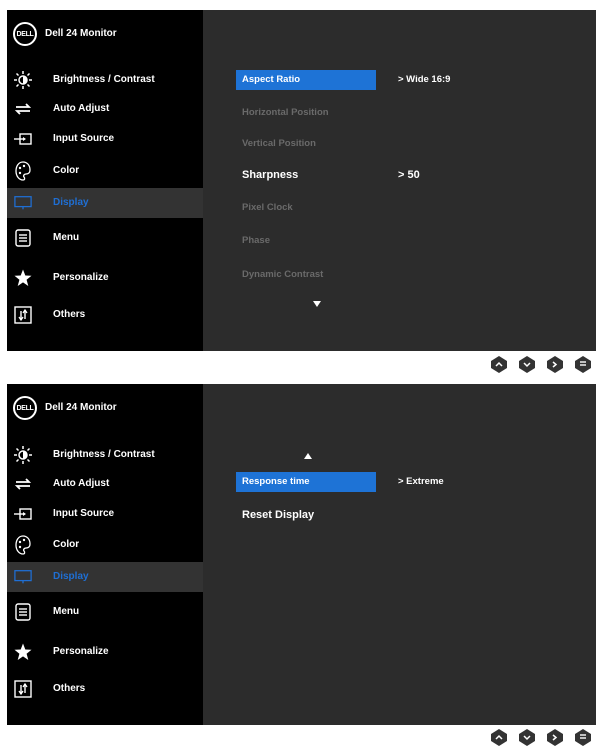 This screenshot has height=746, width=596. What do you see at coordinates (416, 208) in the screenshot?
I see `menu-row-pixel-clock: Pixel Clock` at bounding box center [416, 208].